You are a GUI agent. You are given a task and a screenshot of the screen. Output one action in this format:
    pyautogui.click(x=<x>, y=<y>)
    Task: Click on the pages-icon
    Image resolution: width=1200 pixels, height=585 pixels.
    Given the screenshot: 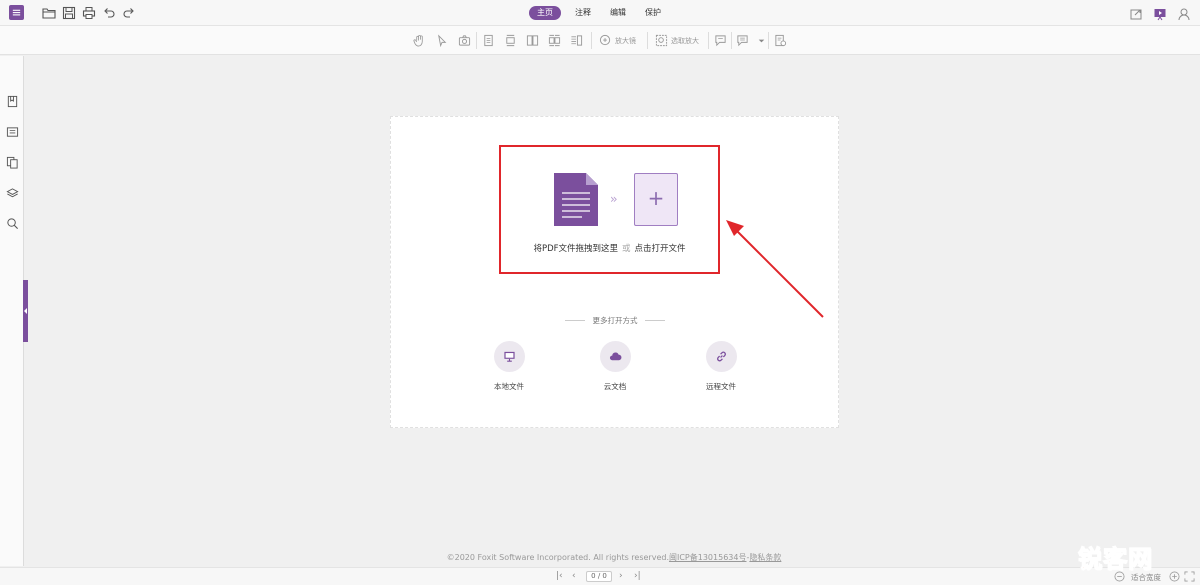 What is the action you would take?
    pyautogui.click(x=12, y=161)
    